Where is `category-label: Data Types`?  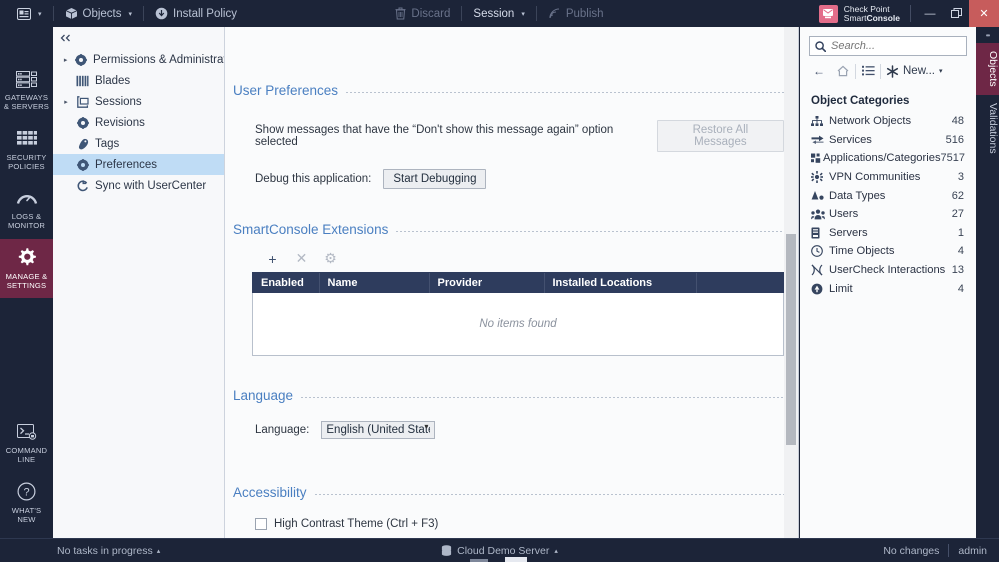 category-label: Data Types is located at coordinates (857, 195).